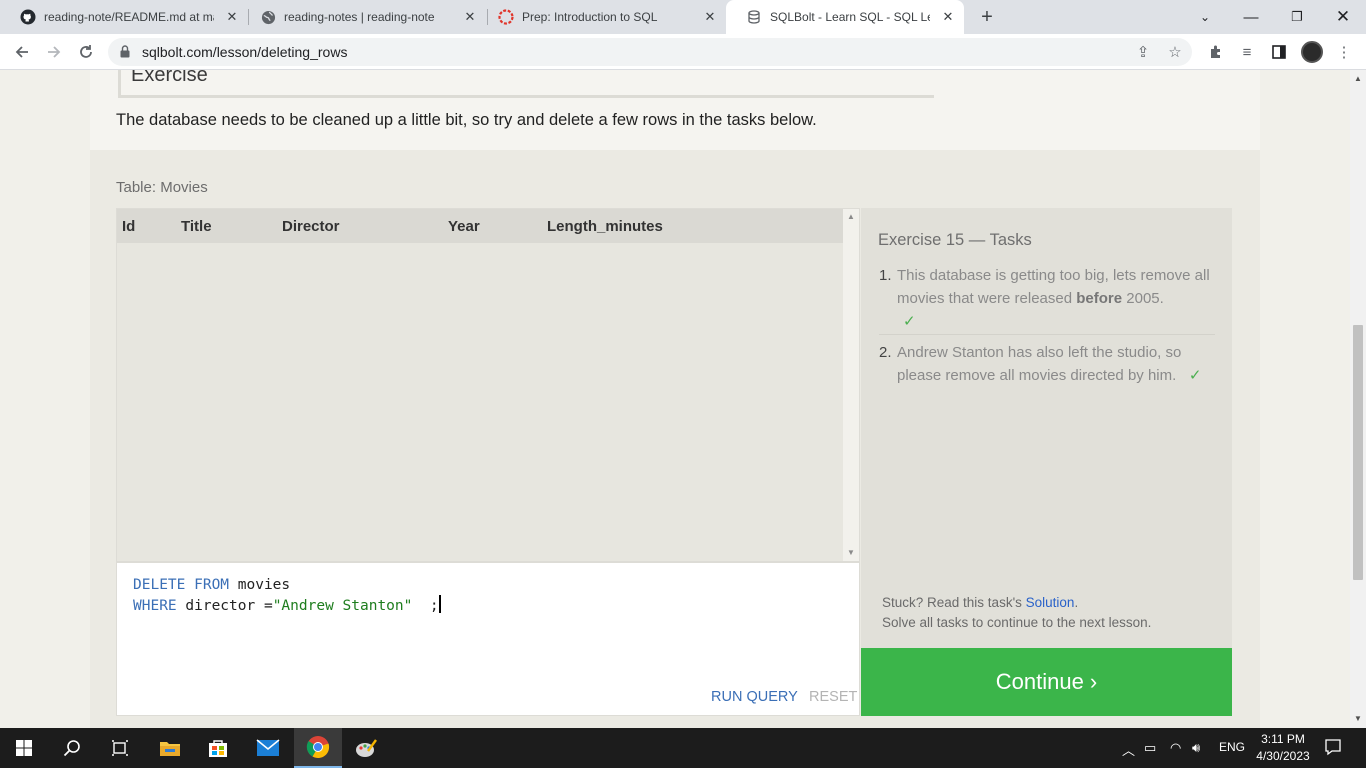  I want to click on task-number: 1., so click(885, 275).